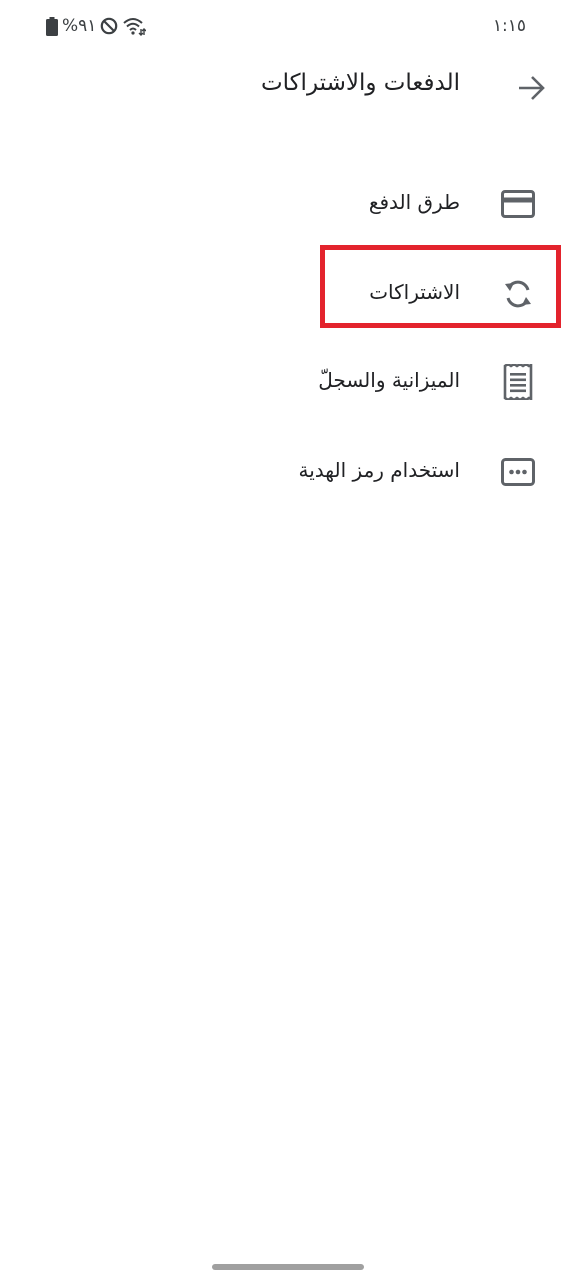 Image resolution: width=576 pixels, height=1280 pixels. I want to click on menu-label-payment-methods: طرق الدفع, so click(414, 202).